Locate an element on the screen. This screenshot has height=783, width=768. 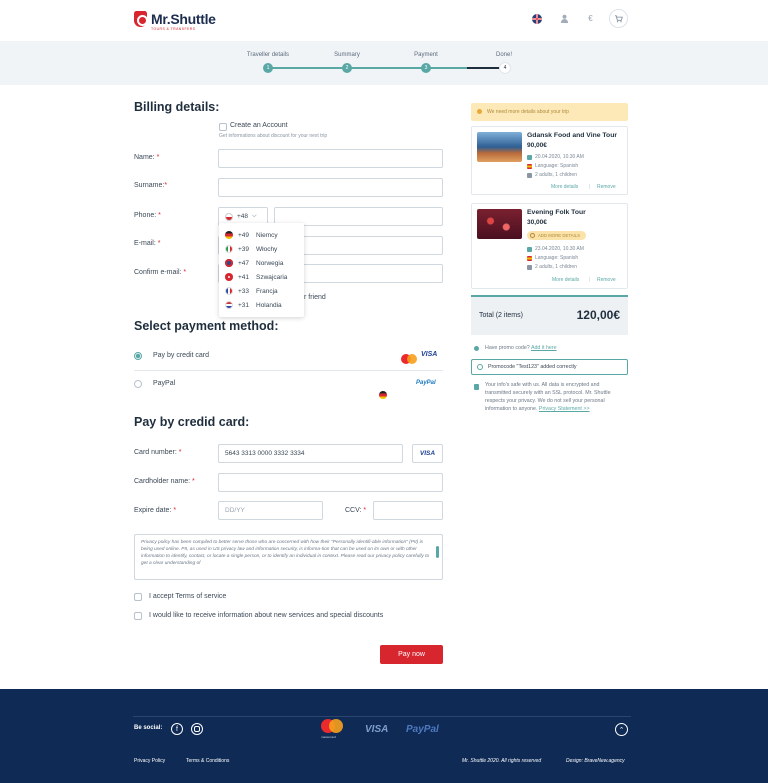
create-account-label: Create an Account is located at coordinates (259, 125).